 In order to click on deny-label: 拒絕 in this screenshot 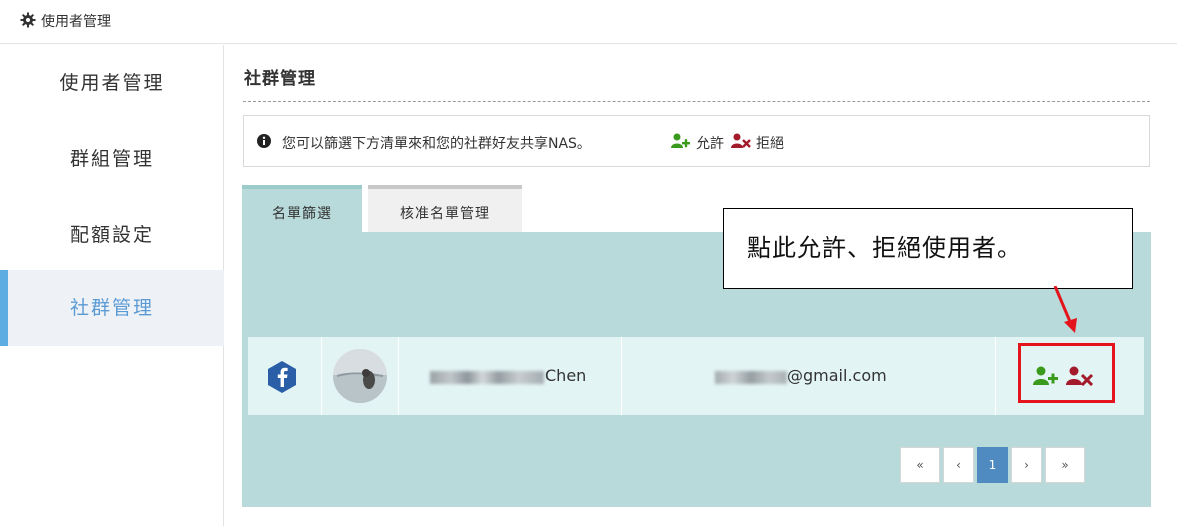, I will do `click(770, 144)`.